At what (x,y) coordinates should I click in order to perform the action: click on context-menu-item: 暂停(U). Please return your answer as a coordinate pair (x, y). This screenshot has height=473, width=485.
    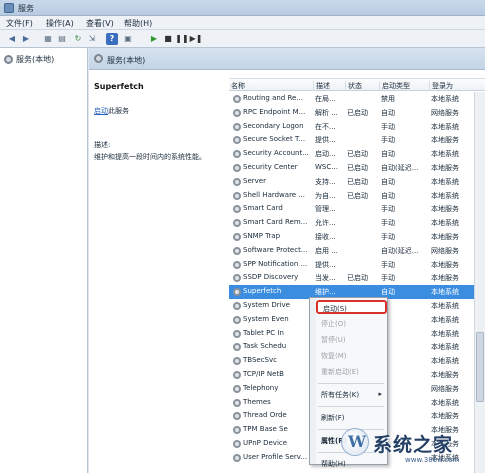
    Looking at the image, I should click on (351, 339).